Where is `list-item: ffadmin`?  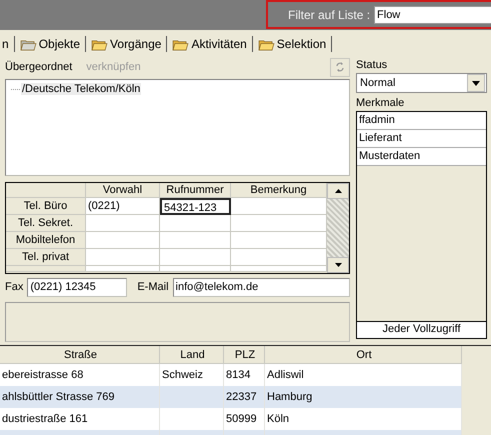 list-item: ffadmin is located at coordinates (421, 121).